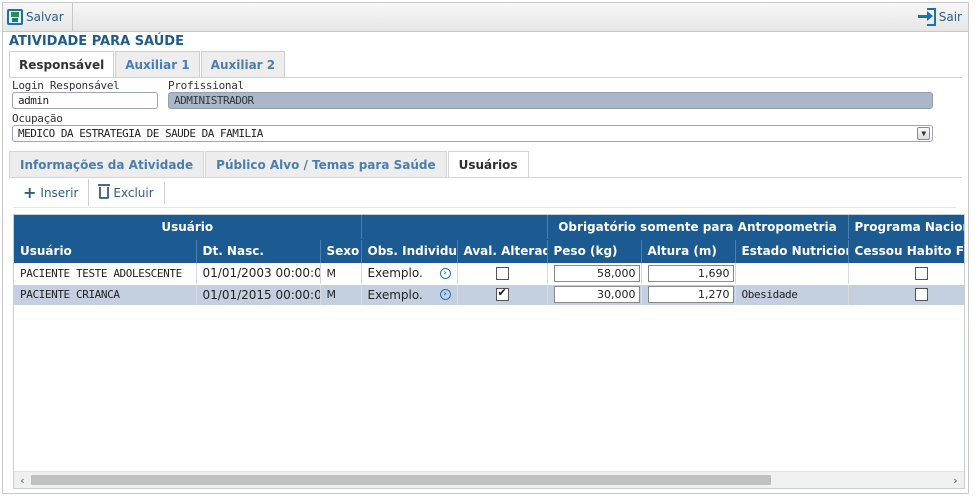 This screenshot has height=499, width=975. I want to click on tab-publico-alvo: Público Alvo / Temas para Saúde, so click(326, 164).